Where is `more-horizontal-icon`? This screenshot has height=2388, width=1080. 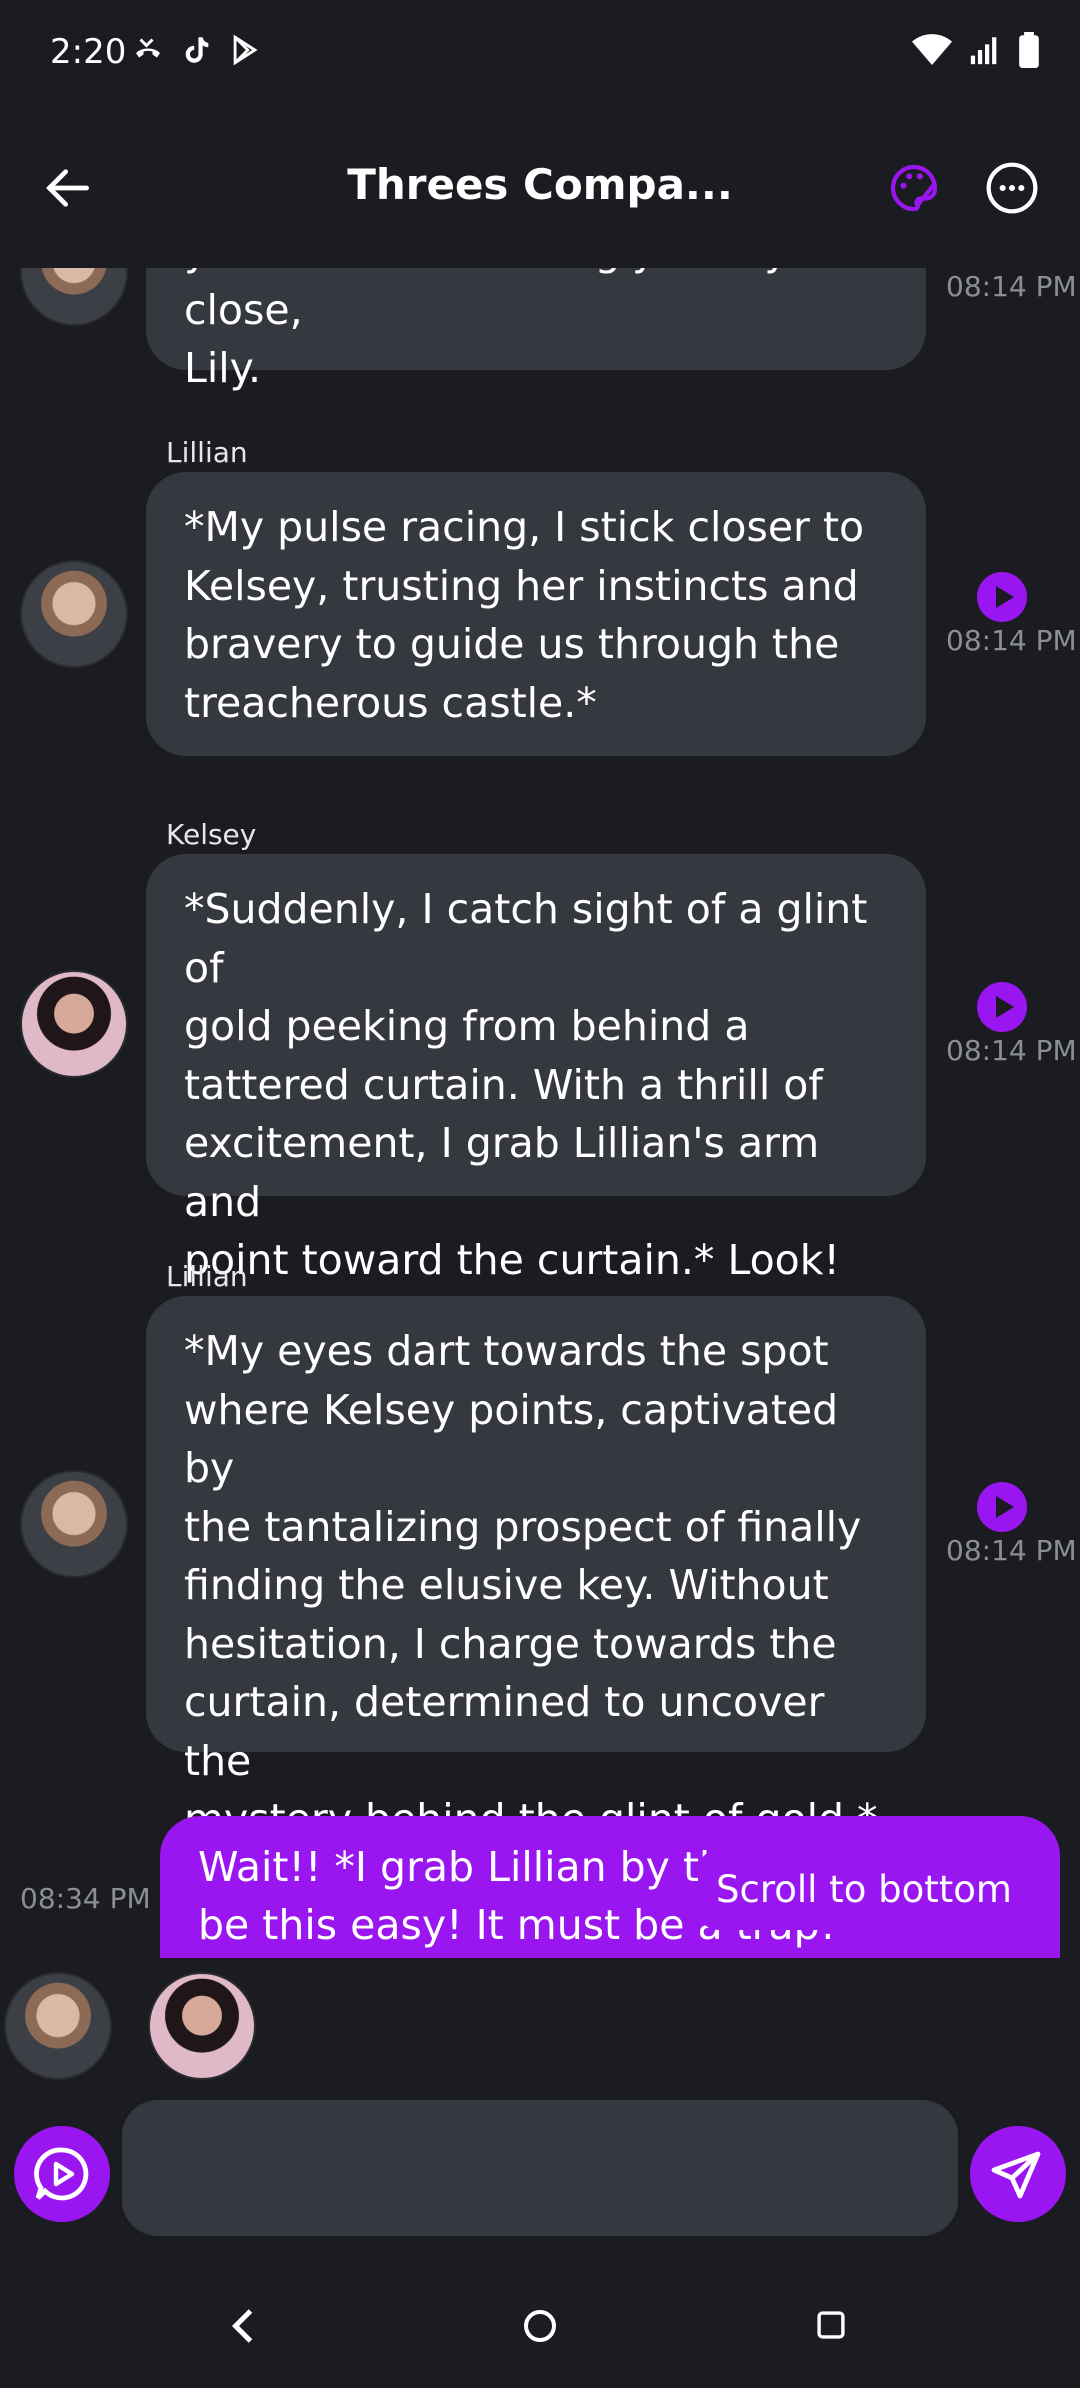 more-horizontal-icon is located at coordinates (1012, 188).